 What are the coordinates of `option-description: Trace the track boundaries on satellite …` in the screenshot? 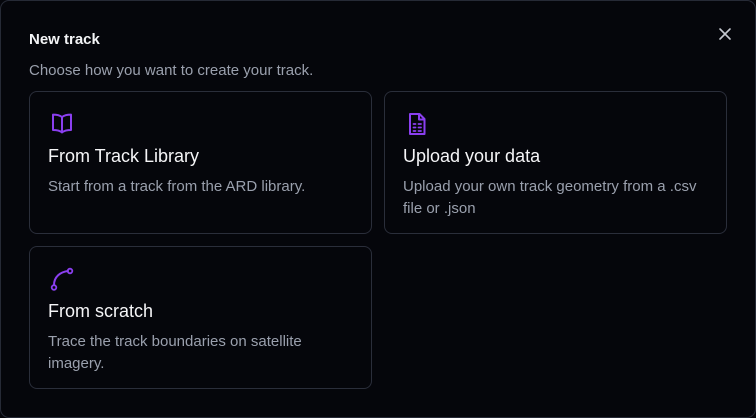 It's located at (175, 352).